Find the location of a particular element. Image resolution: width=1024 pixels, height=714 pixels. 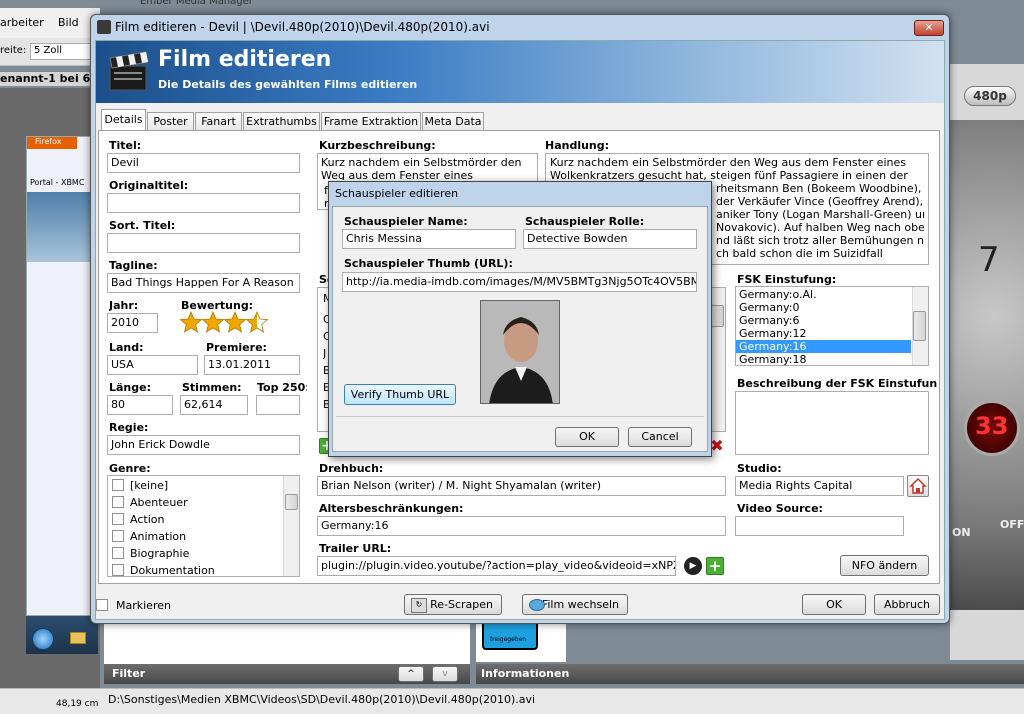

sort-titel-input is located at coordinates (203, 243).